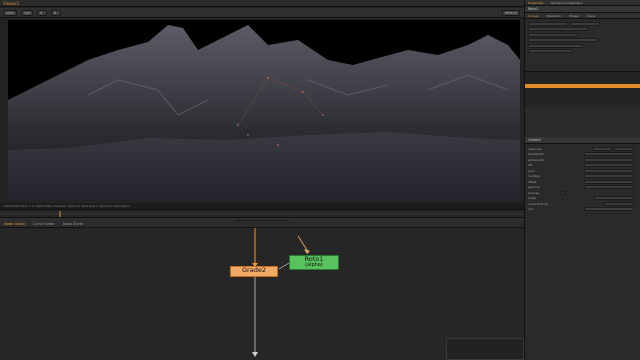  I want to click on grade-label: offset, so click(532, 181).